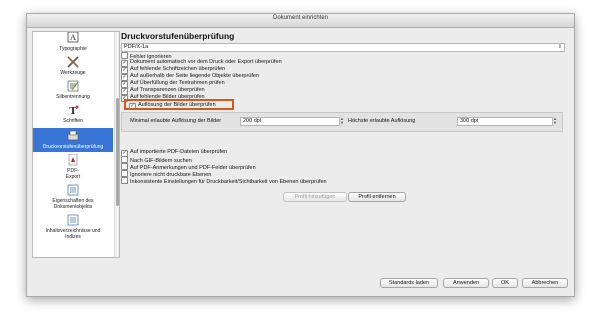  I want to click on sidebar-item-toc: Inhaltsverzeichnisse und Indizes, so click(73, 227).